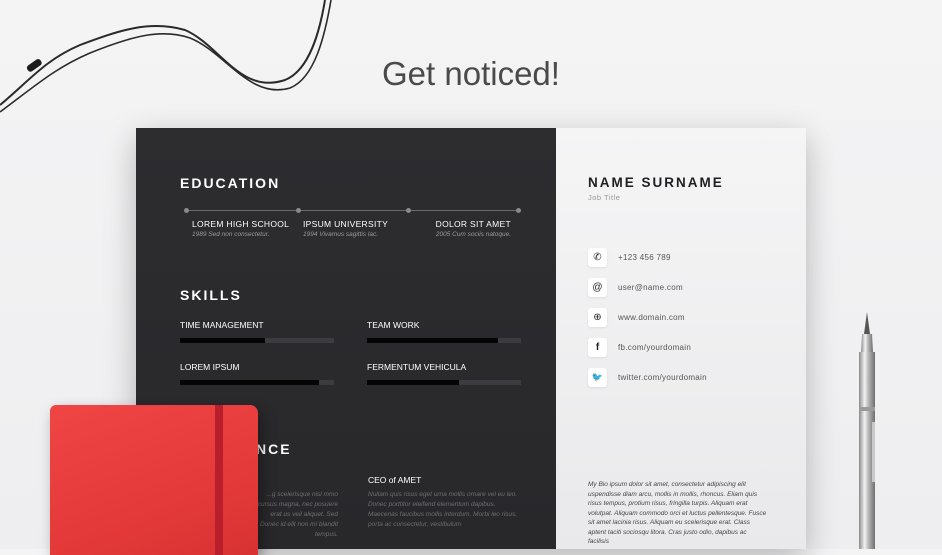 The height and width of the screenshot is (555, 942). Describe the element at coordinates (352, 210) in the screenshot. I see `education-timeline` at that location.